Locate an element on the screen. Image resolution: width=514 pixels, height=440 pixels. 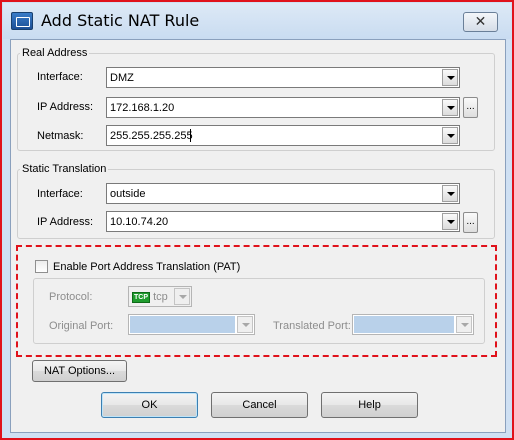
original-port-combo is located at coordinates (191, 324).